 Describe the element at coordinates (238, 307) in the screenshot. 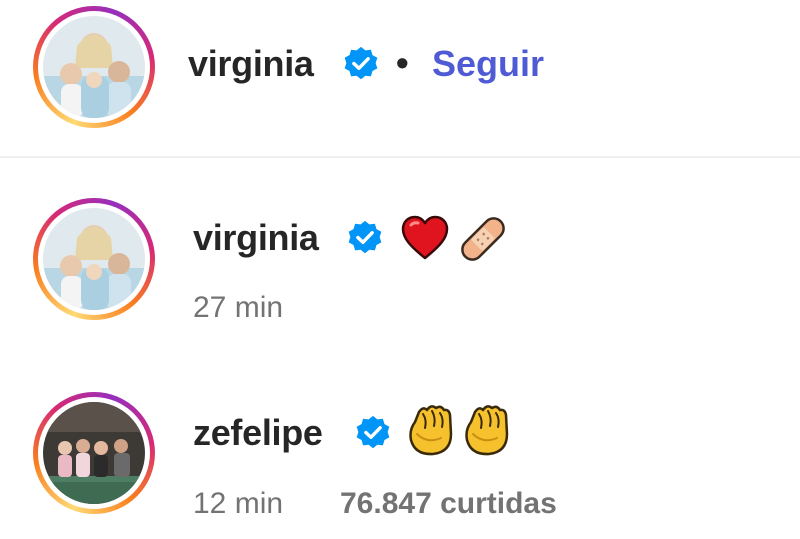

I see `comment-timestamp: 27 min` at that location.